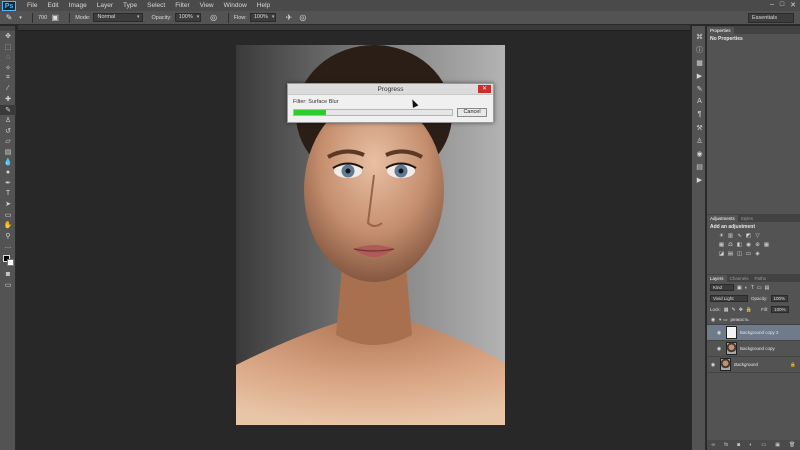 Image resolution: width=800 pixels, height=450 pixels. What do you see at coordinates (8, 162) in the screenshot?
I see `blur-tool-icon: 💧` at bounding box center [8, 162].